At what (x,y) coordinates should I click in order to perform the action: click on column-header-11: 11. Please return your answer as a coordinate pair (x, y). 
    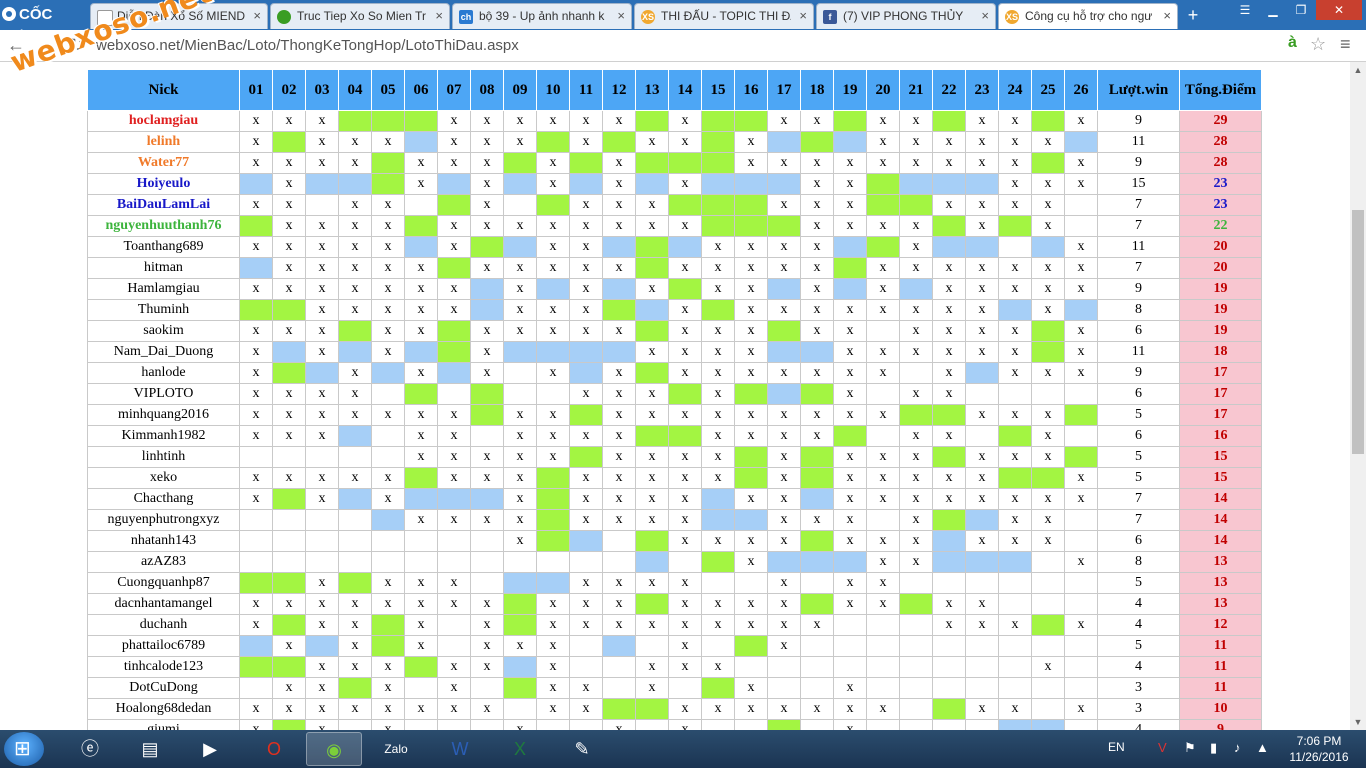
    Looking at the image, I should click on (586, 90).